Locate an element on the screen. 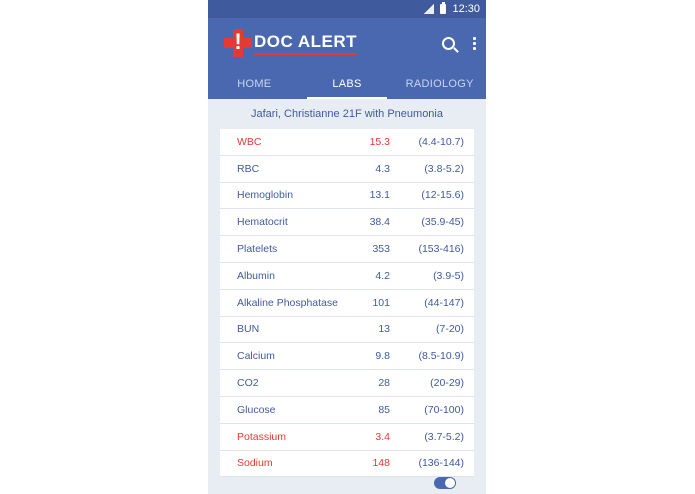  signal-icon is located at coordinates (429, 9).